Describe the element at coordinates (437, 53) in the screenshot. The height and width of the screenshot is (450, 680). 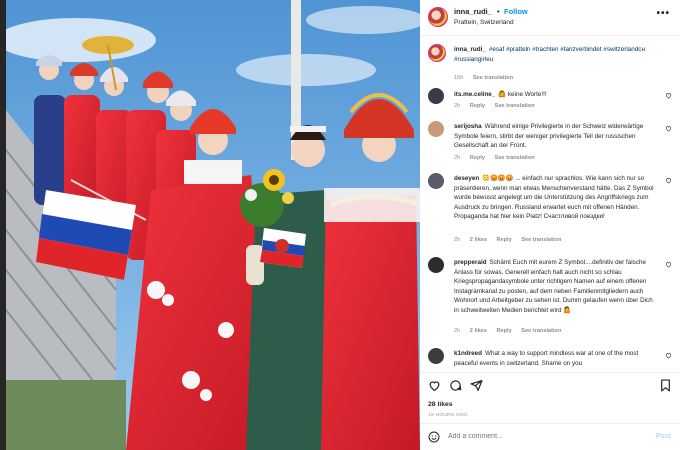
I see `caption-avatar` at that location.